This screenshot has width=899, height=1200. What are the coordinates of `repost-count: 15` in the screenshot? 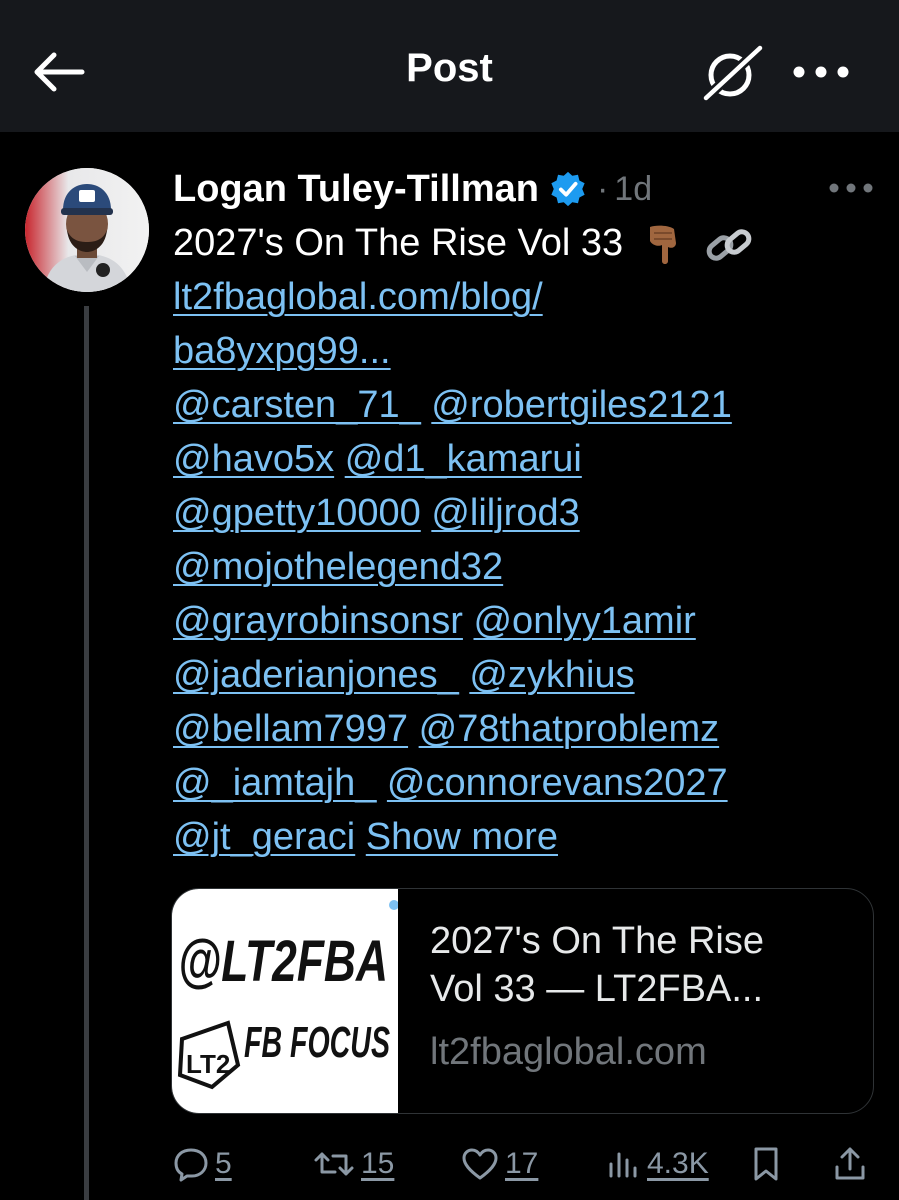 It's located at (378, 1163).